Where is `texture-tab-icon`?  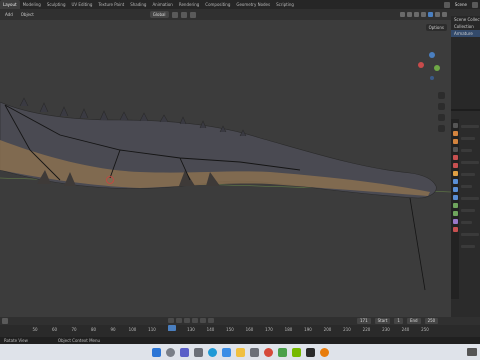
texture-tab-icon is located at coordinates (455, 229).